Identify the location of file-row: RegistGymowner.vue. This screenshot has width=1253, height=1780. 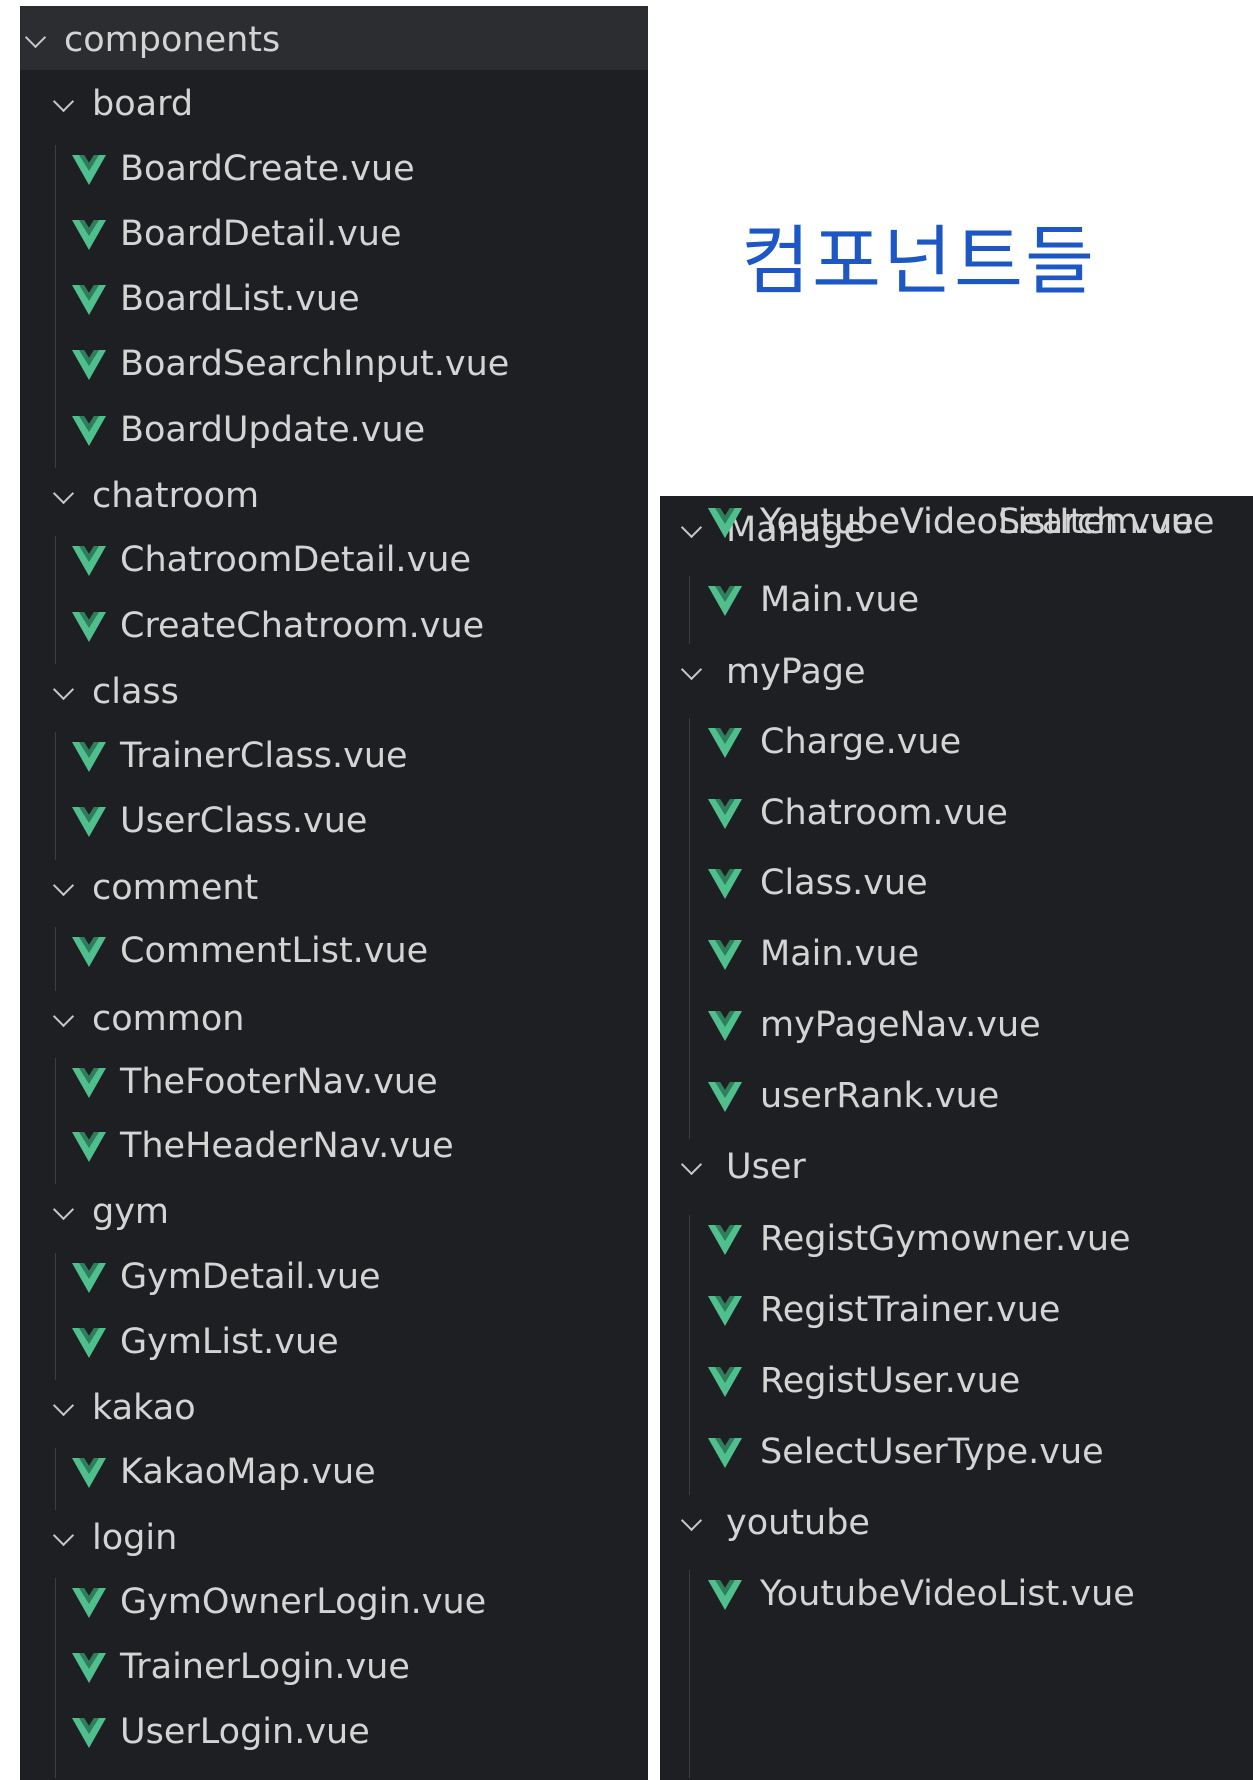
(956, 1241).